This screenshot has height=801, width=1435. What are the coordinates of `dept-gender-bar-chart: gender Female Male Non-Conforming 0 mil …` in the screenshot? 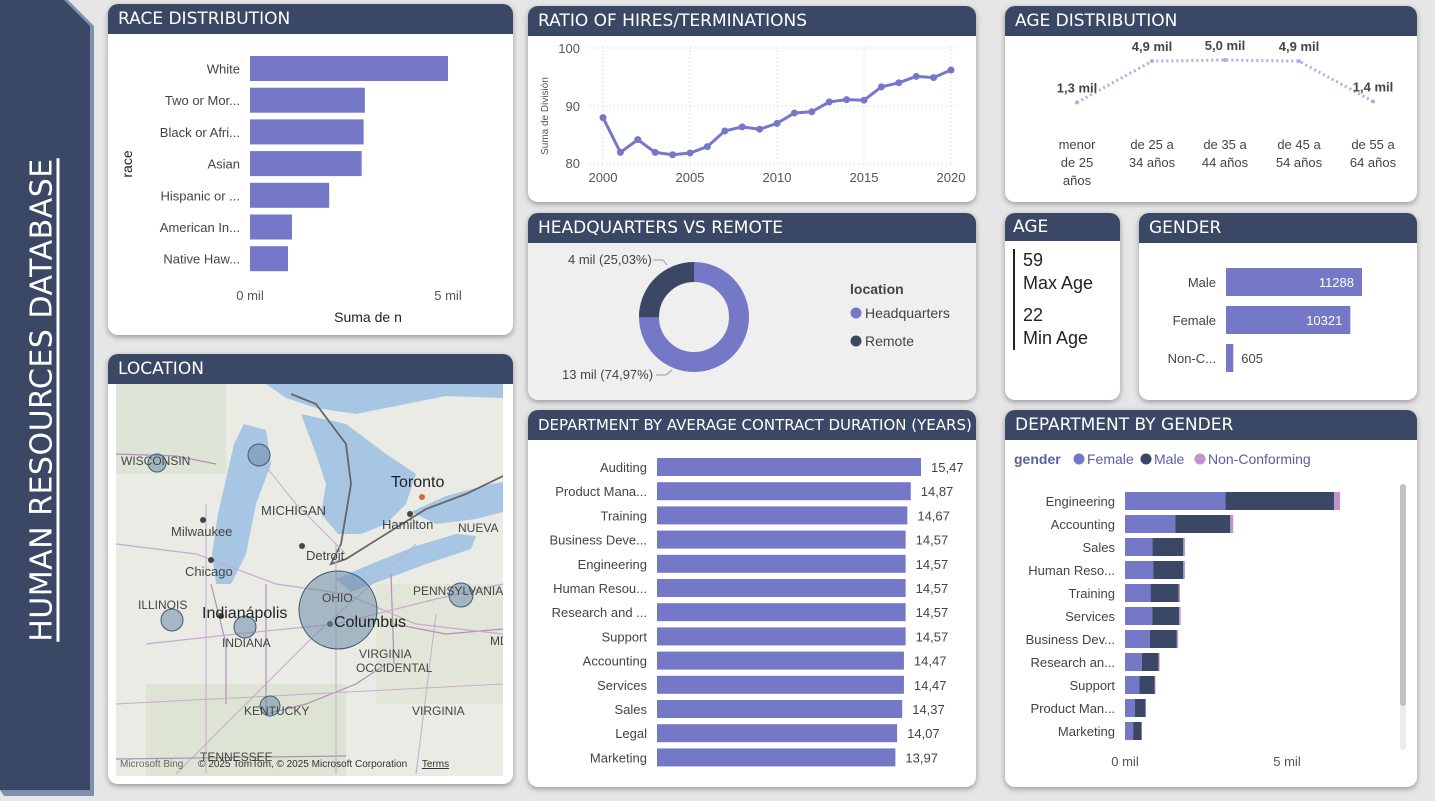 It's located at (1211, 598).